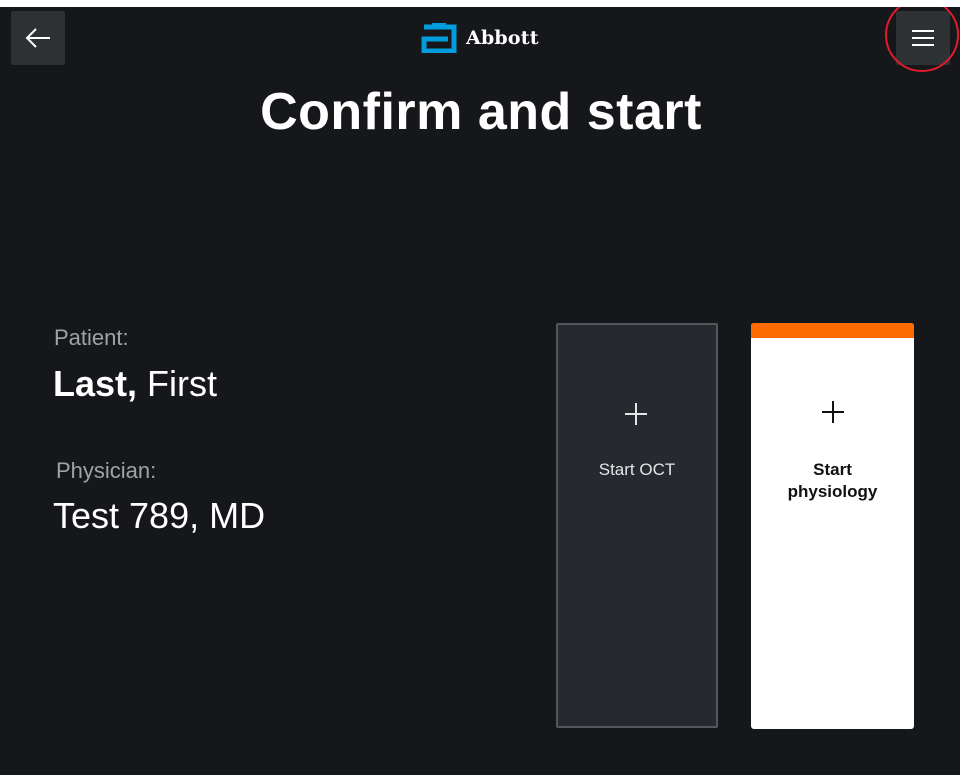  What do you see at coordinates (832, 480) in the screenshot?
I see `start-physiology-label: Start physiology` at bounding box center [832, 480].